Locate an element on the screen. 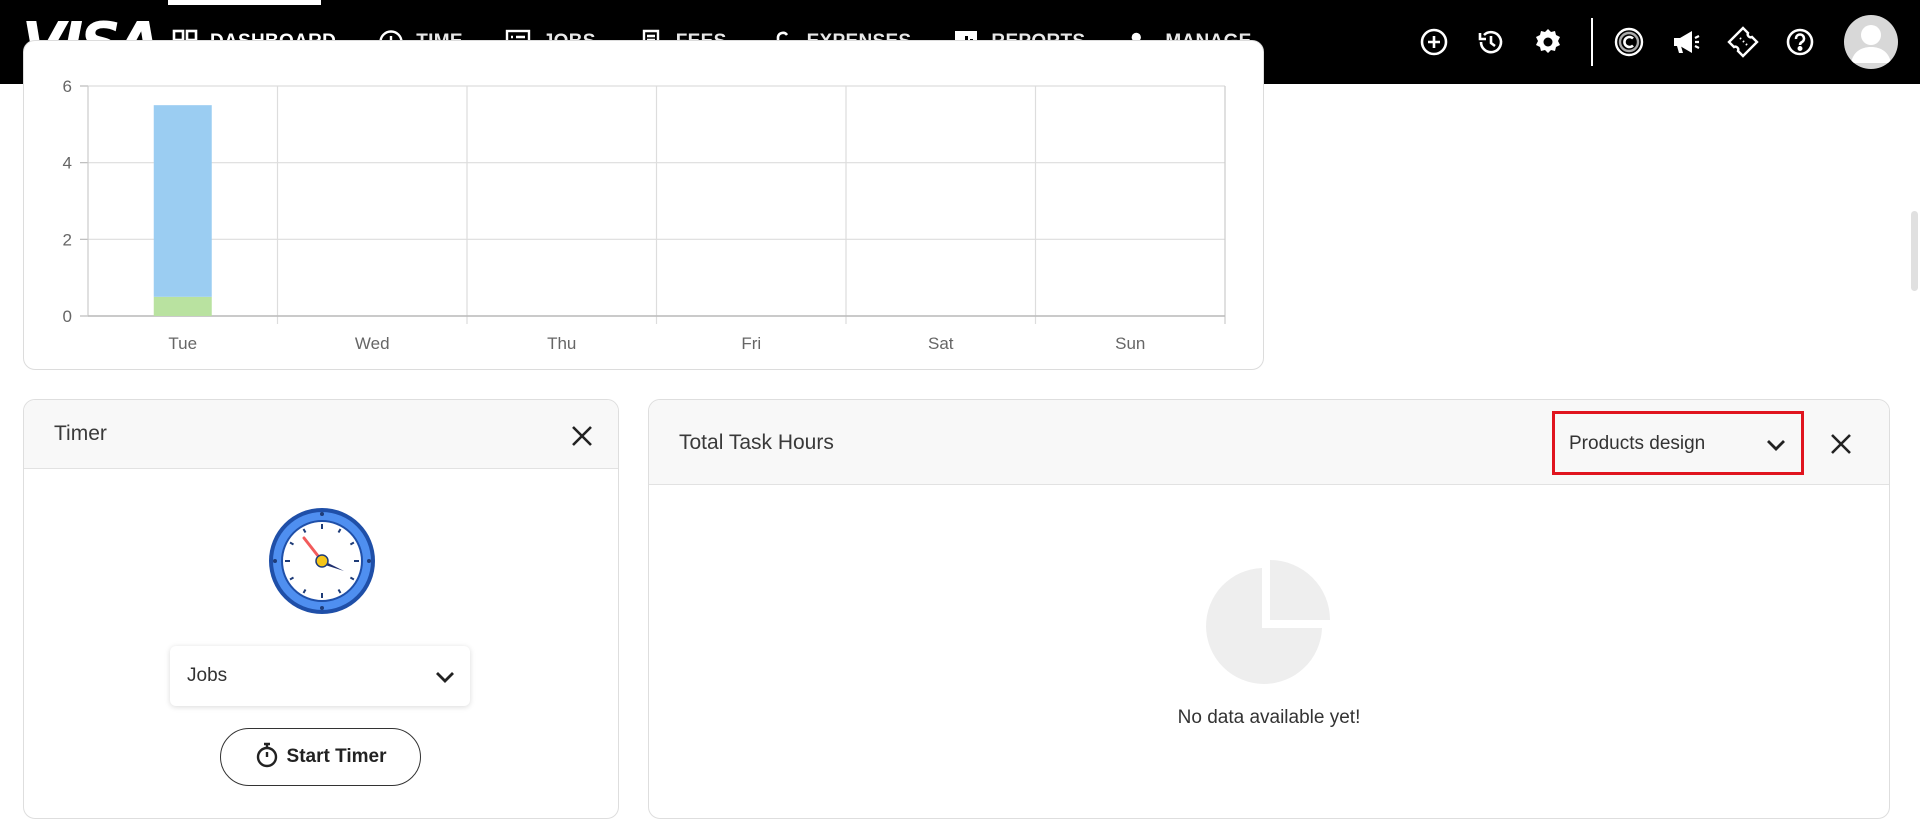 This screenshot has width=1920, height=819. user-avatar-icon is located at coordinates (1871, 42).